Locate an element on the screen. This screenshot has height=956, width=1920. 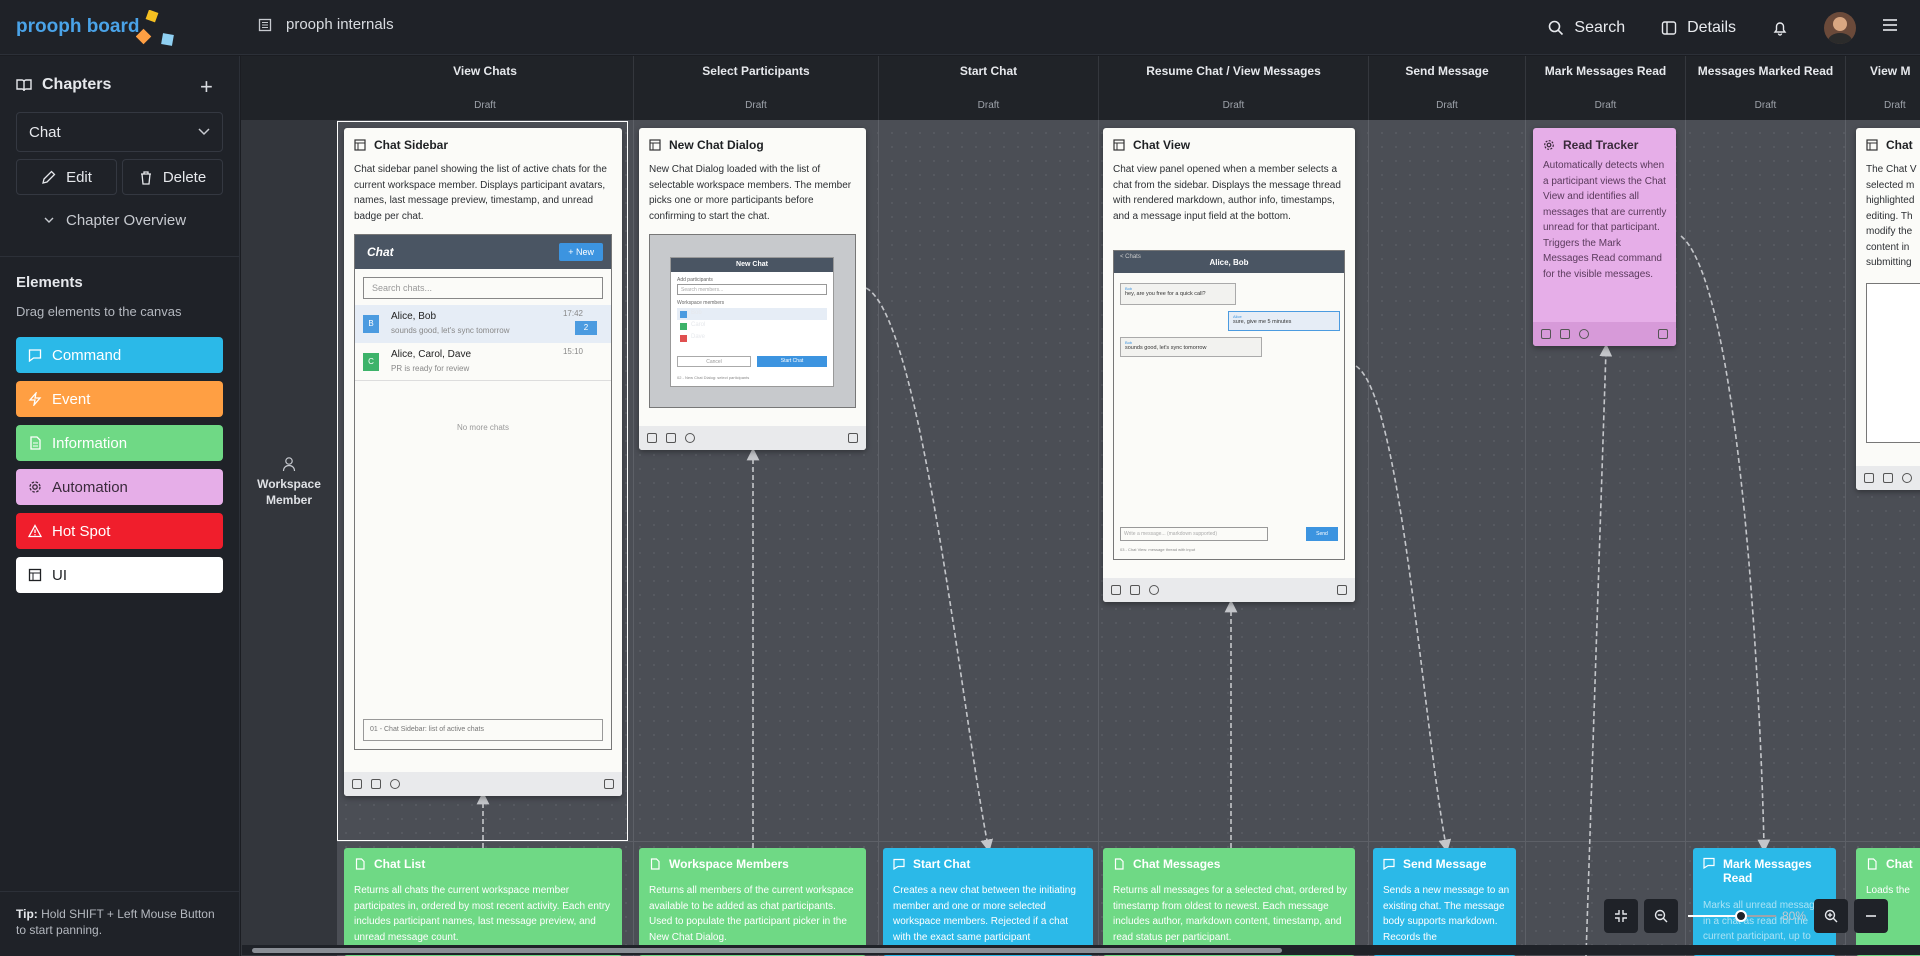
wireframe-chat-partial is located at coordinates (1893, 363).